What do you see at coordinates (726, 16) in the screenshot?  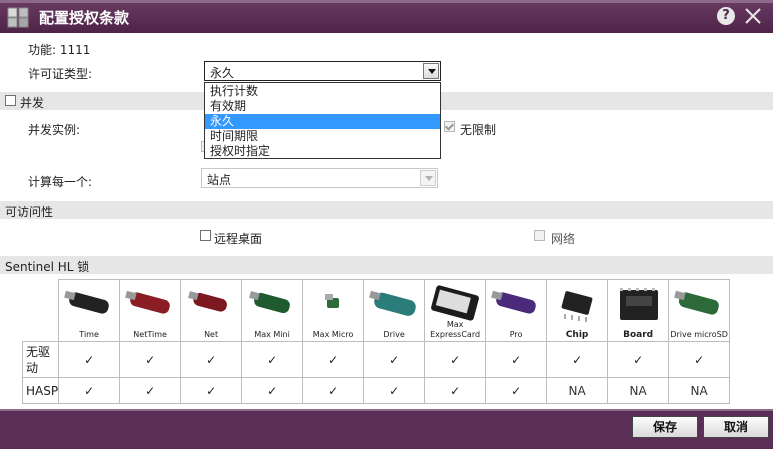 I see `help-icon: ?` at bounding box center [726, 16].